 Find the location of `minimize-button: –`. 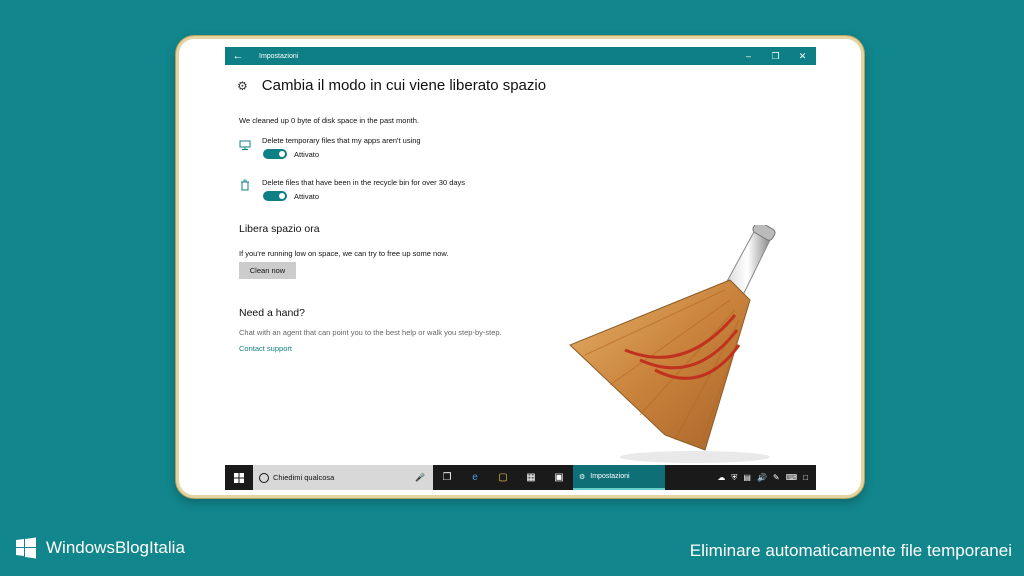

minimize-button: – is located at coordinates (748, 56).